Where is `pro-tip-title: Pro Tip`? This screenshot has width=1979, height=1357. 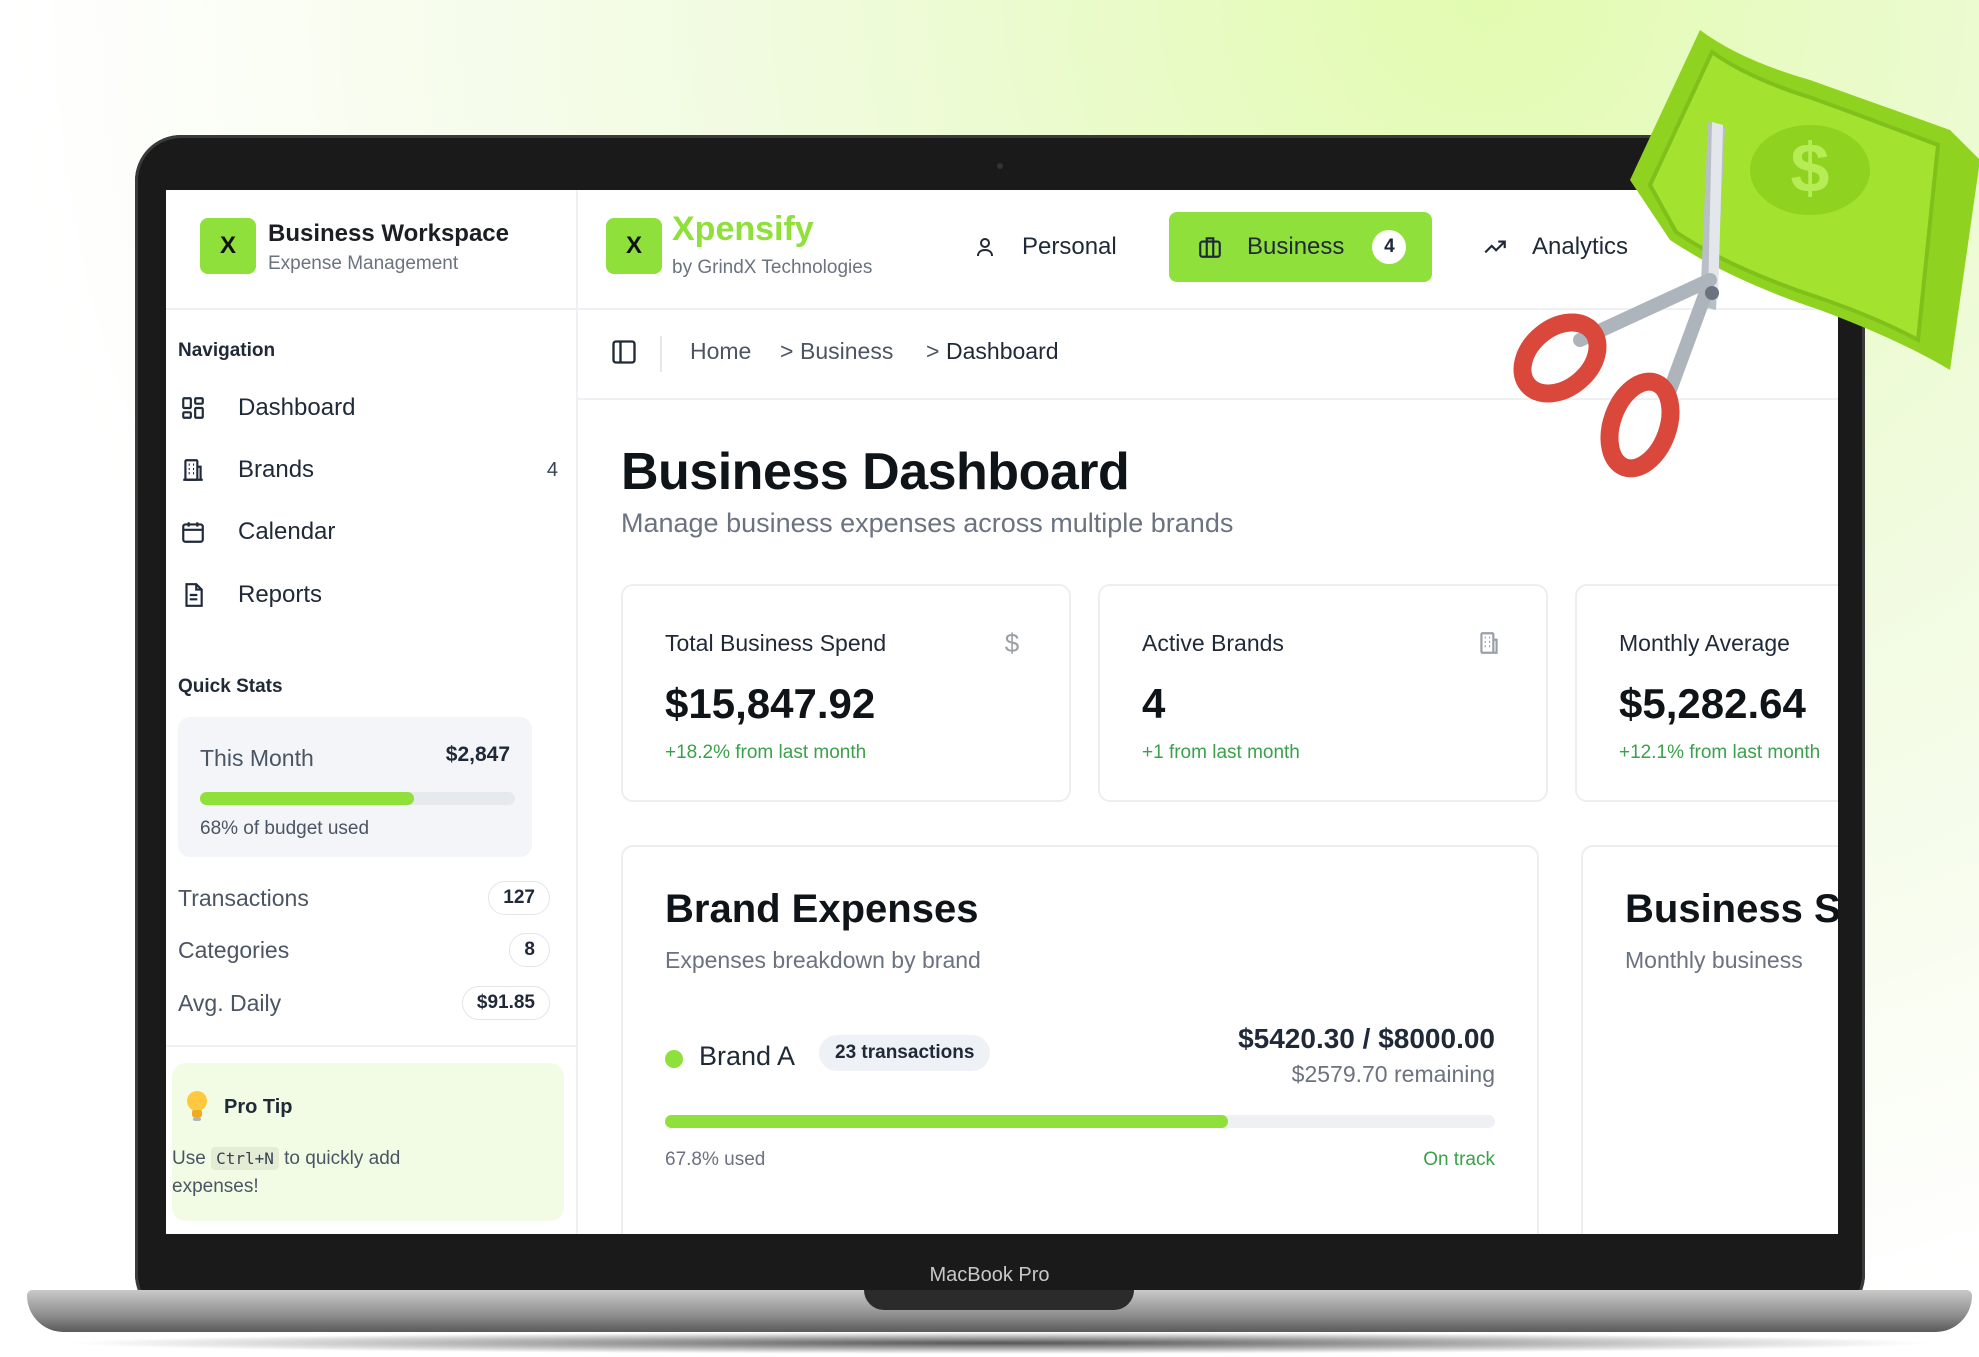 pro-tip-title: Pro Tip is located at coordinates (258, 1107).